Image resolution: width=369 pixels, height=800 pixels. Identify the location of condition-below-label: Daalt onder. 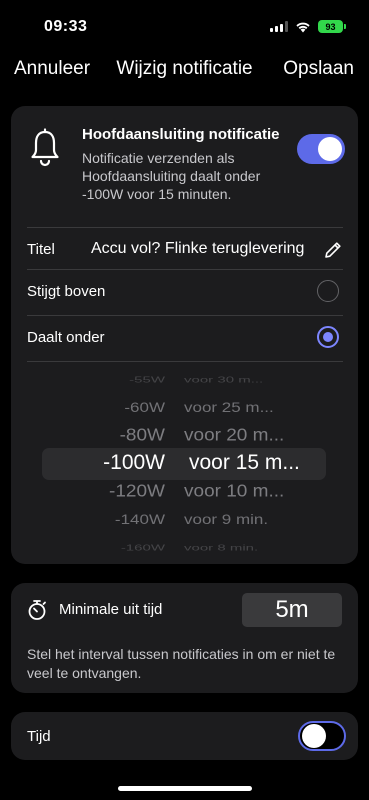
(66, 337).